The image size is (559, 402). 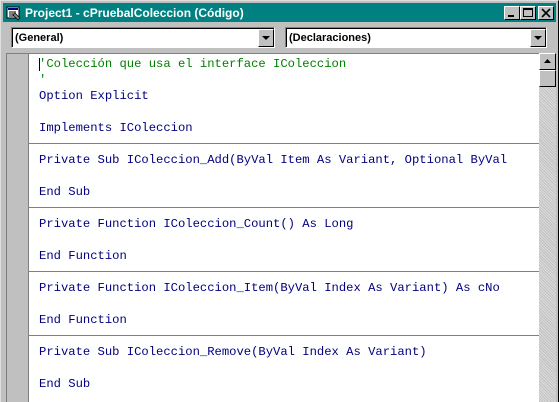 What do you see at coordinates (279, 36) in the screenshot?
I see `combo-bar: (General) (Declaraciones)` at bounding box center [279, 36].